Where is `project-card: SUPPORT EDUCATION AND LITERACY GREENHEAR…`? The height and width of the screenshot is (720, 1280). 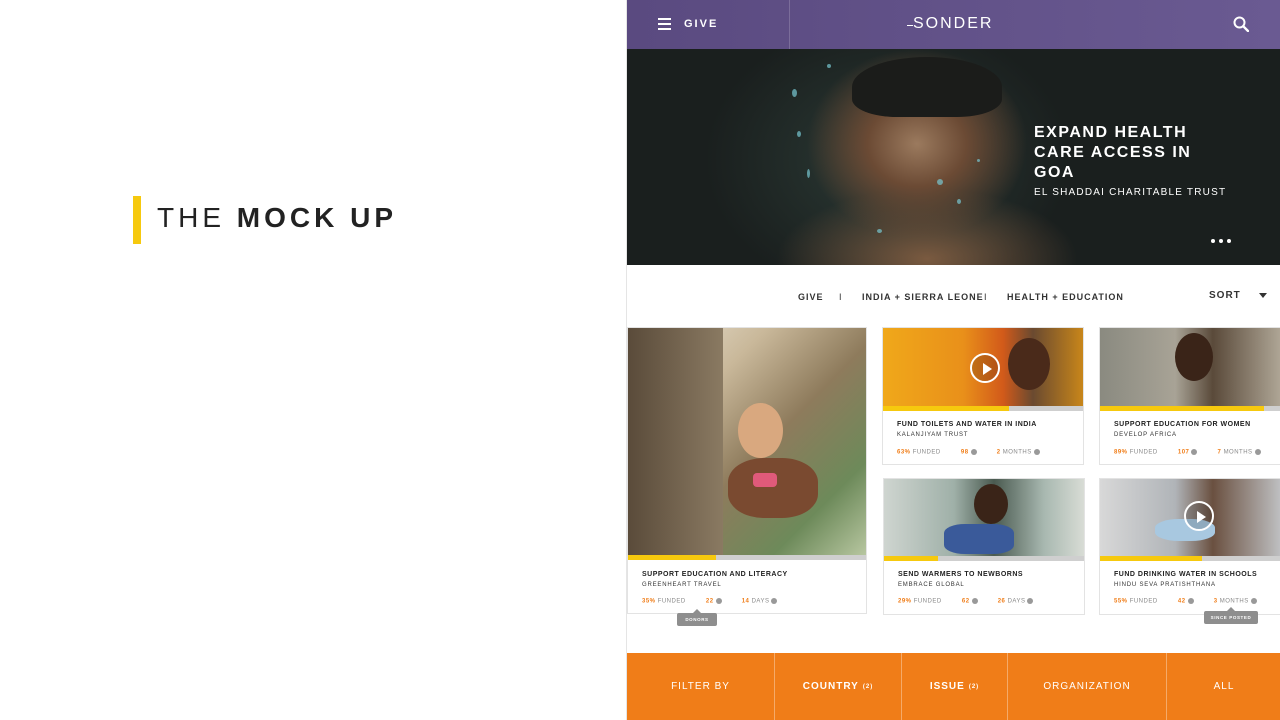 project-card: SUPPORT EDUCATION AND LITERACY GREENHEAR… is located at coordinates (747, 470).